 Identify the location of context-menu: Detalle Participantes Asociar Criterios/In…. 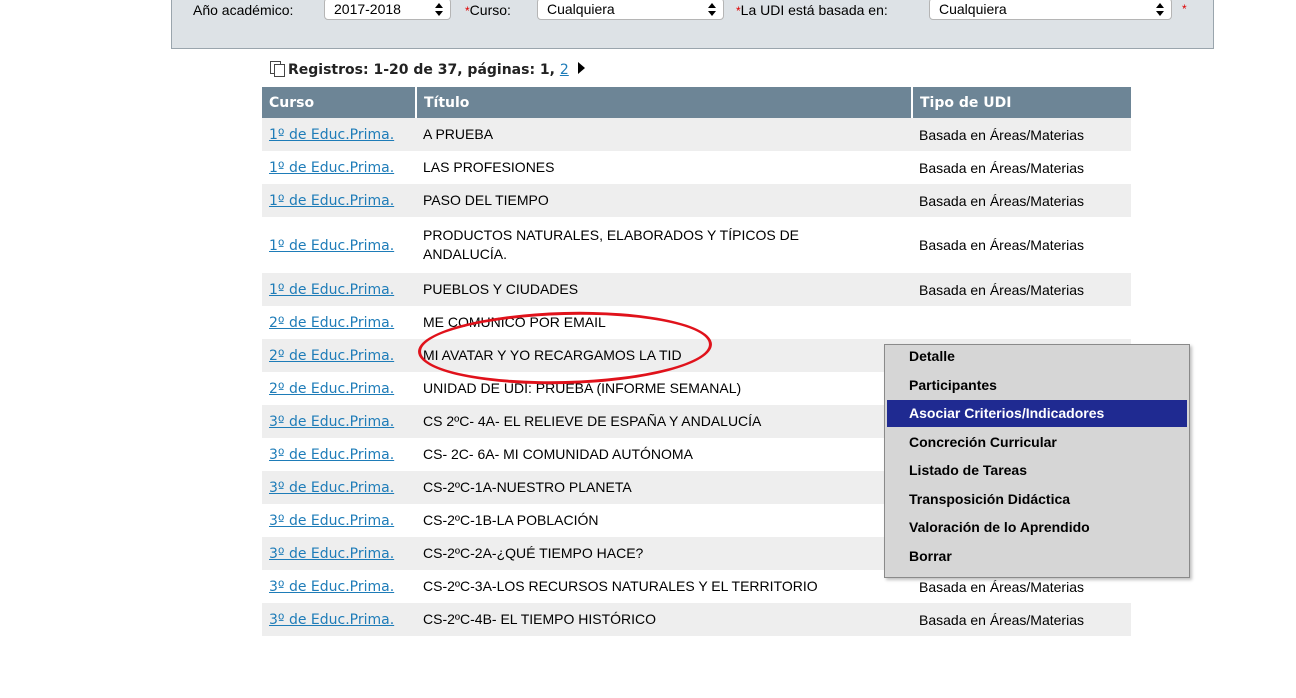
(1037, 461).